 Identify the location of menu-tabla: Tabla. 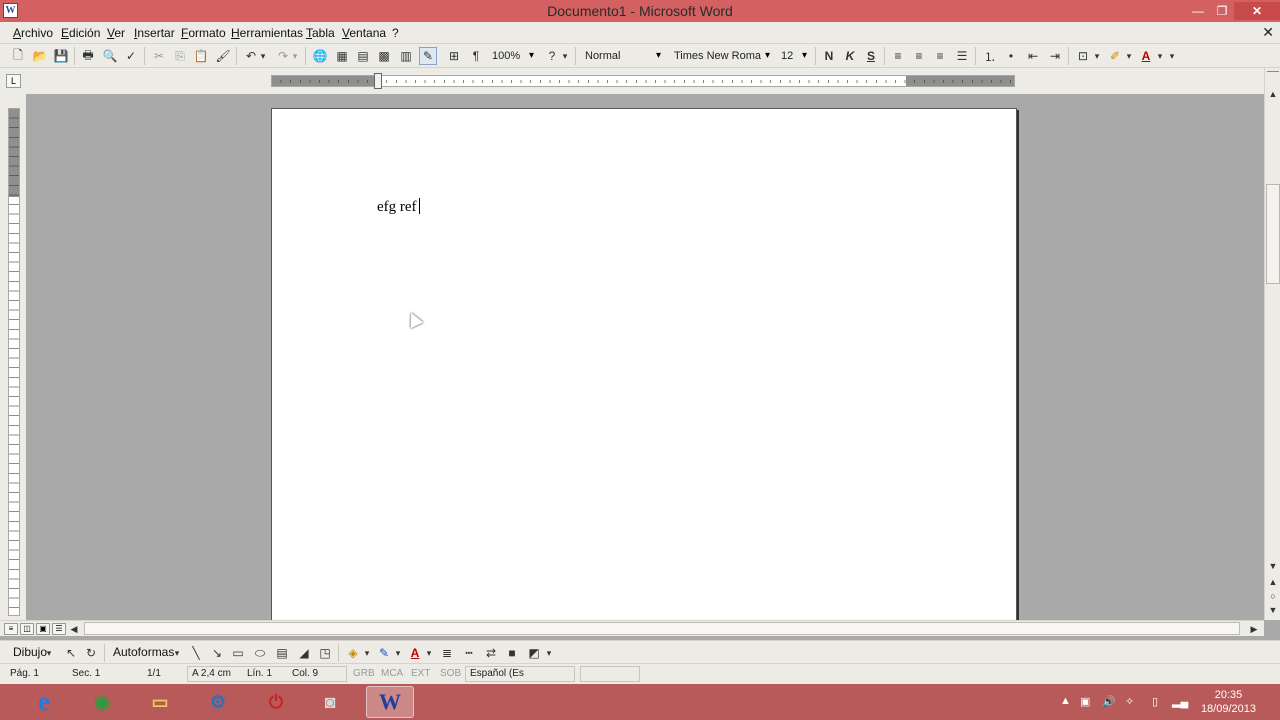
(320, 33).